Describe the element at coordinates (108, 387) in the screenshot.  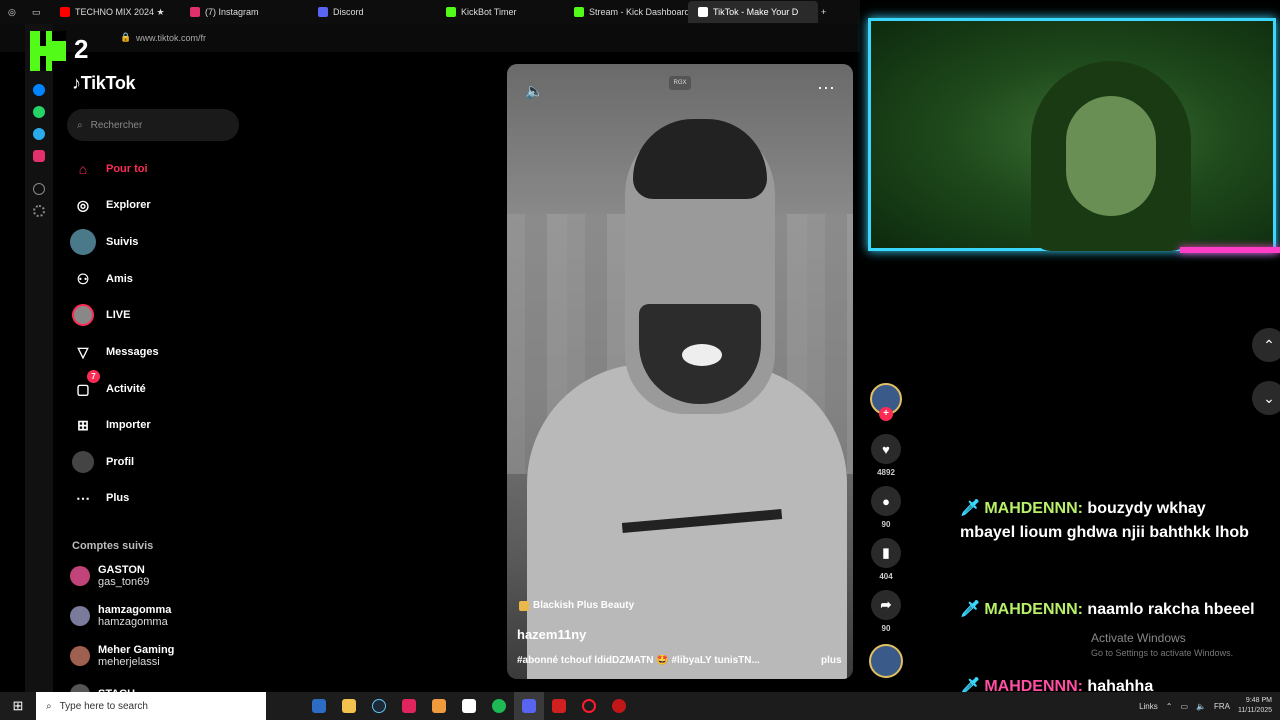
I see `nav-activite: ▢ 7 Activité` at that location.